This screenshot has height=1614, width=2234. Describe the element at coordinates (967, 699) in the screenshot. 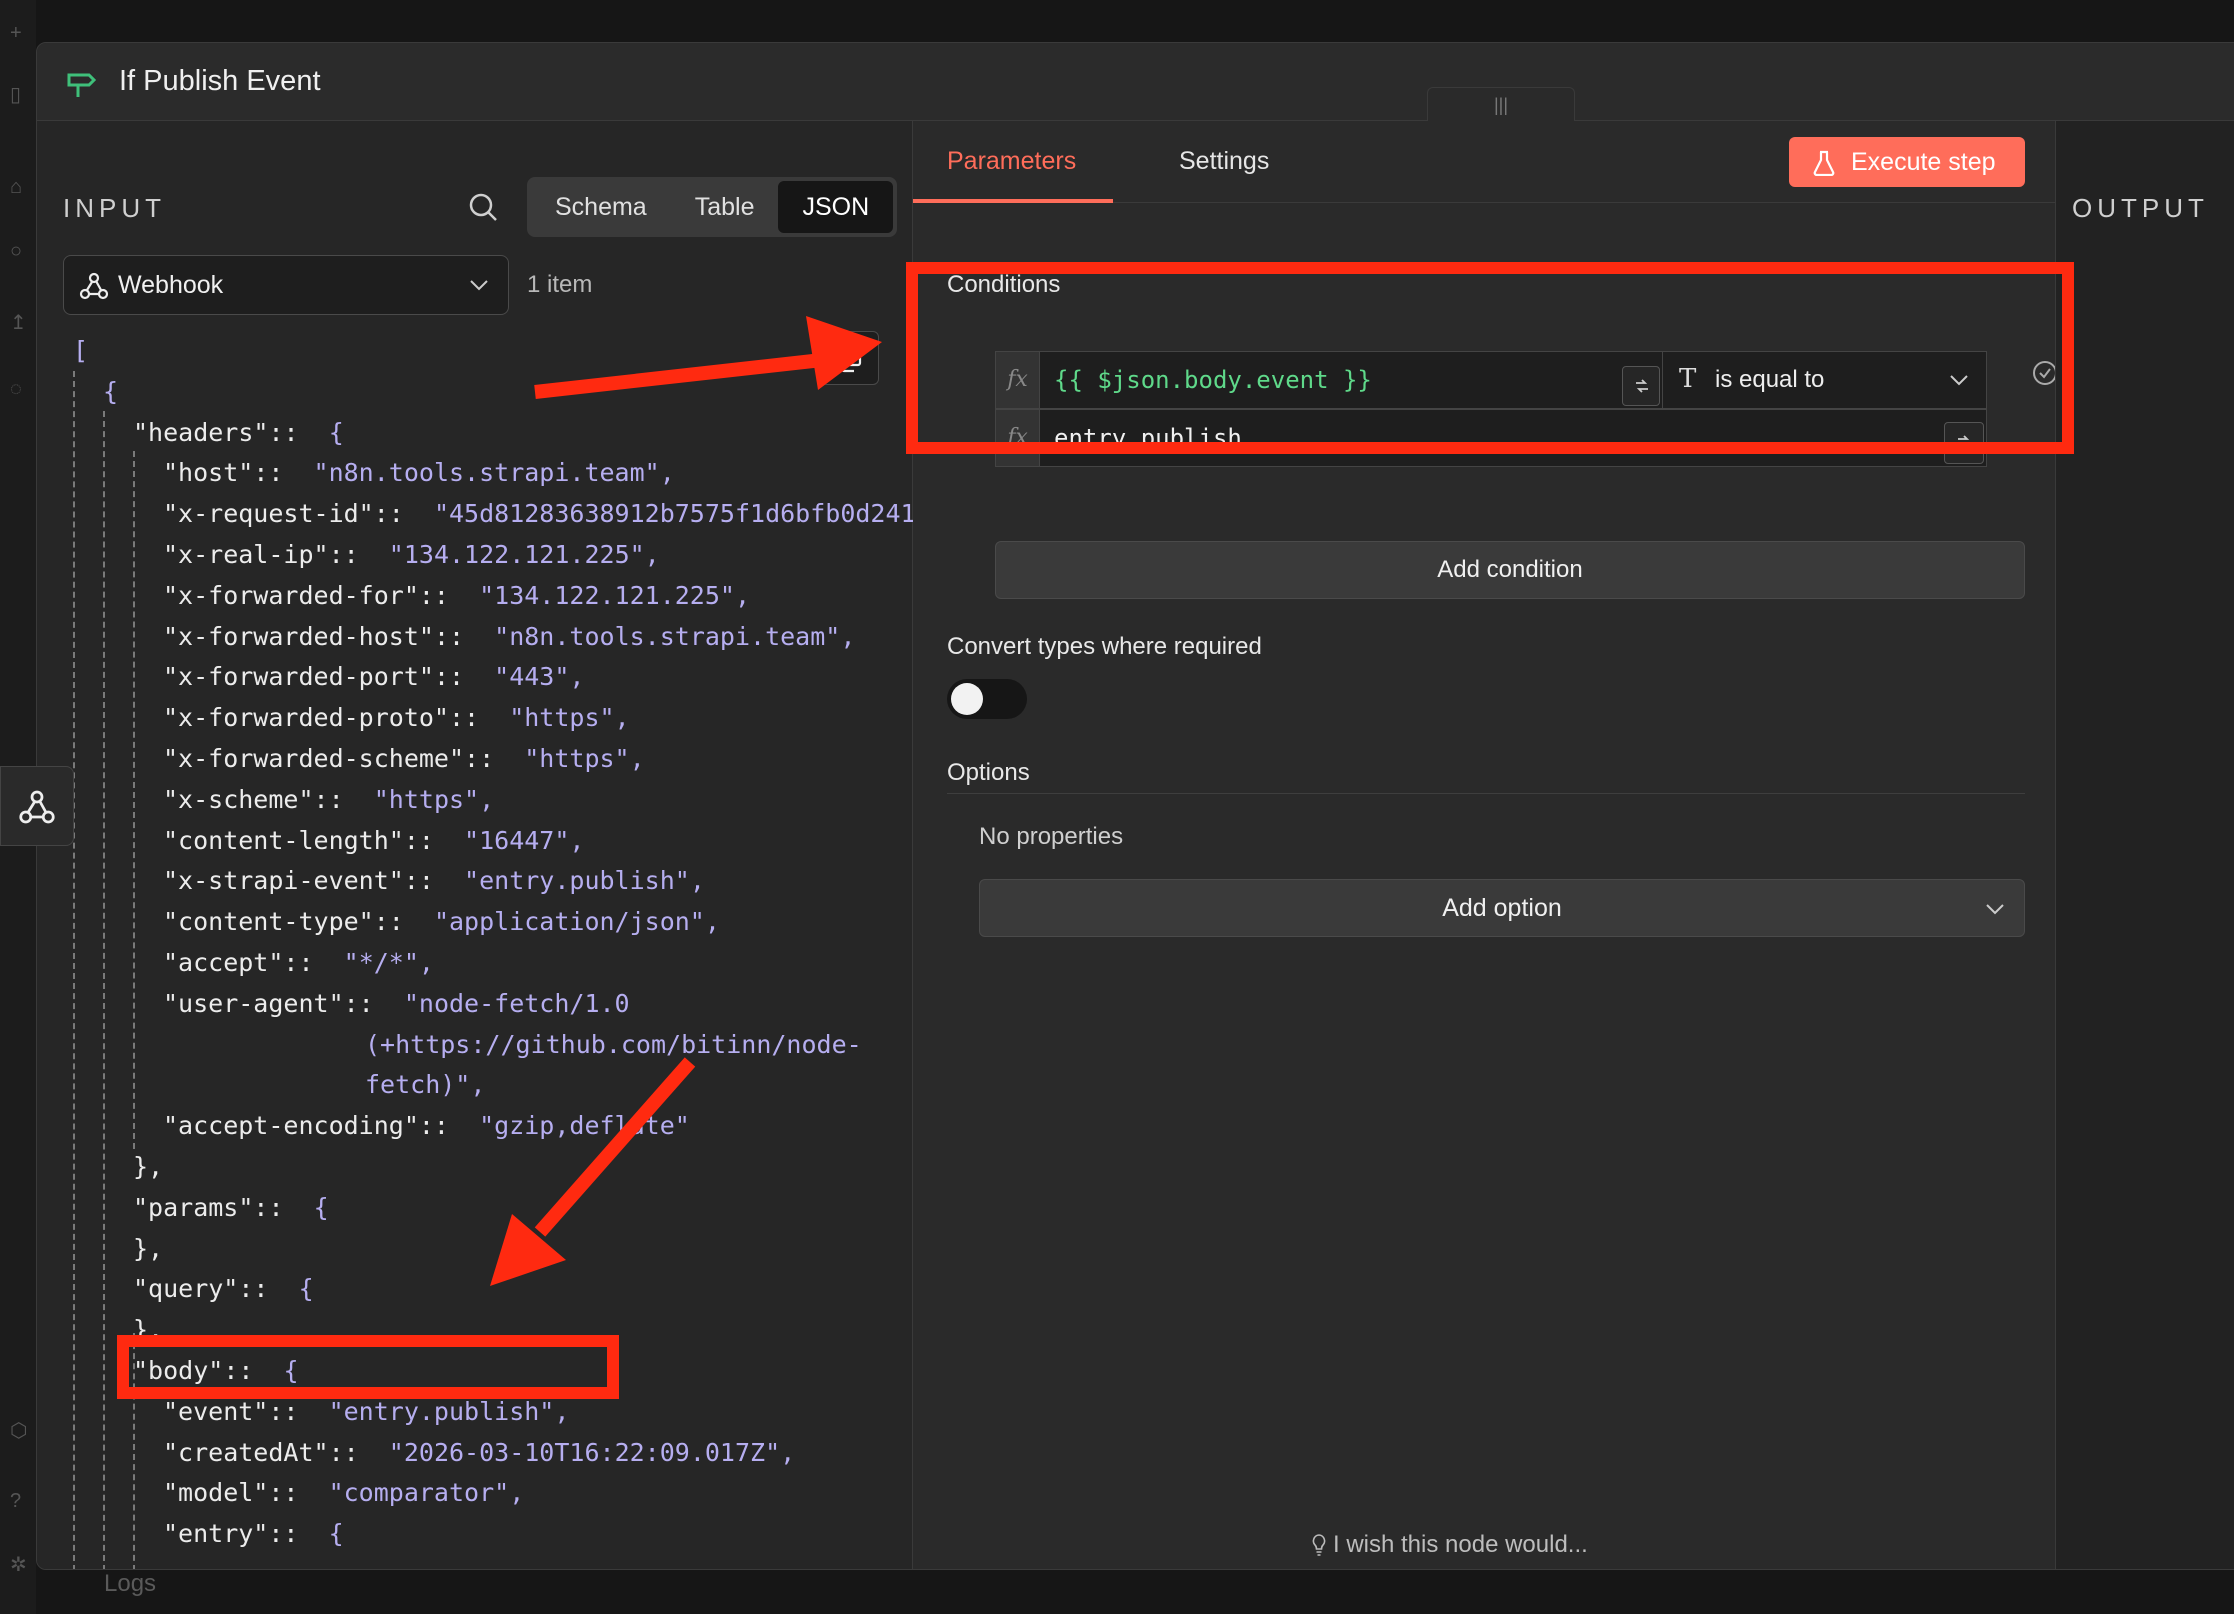

I see `toggle-knob` at that location.